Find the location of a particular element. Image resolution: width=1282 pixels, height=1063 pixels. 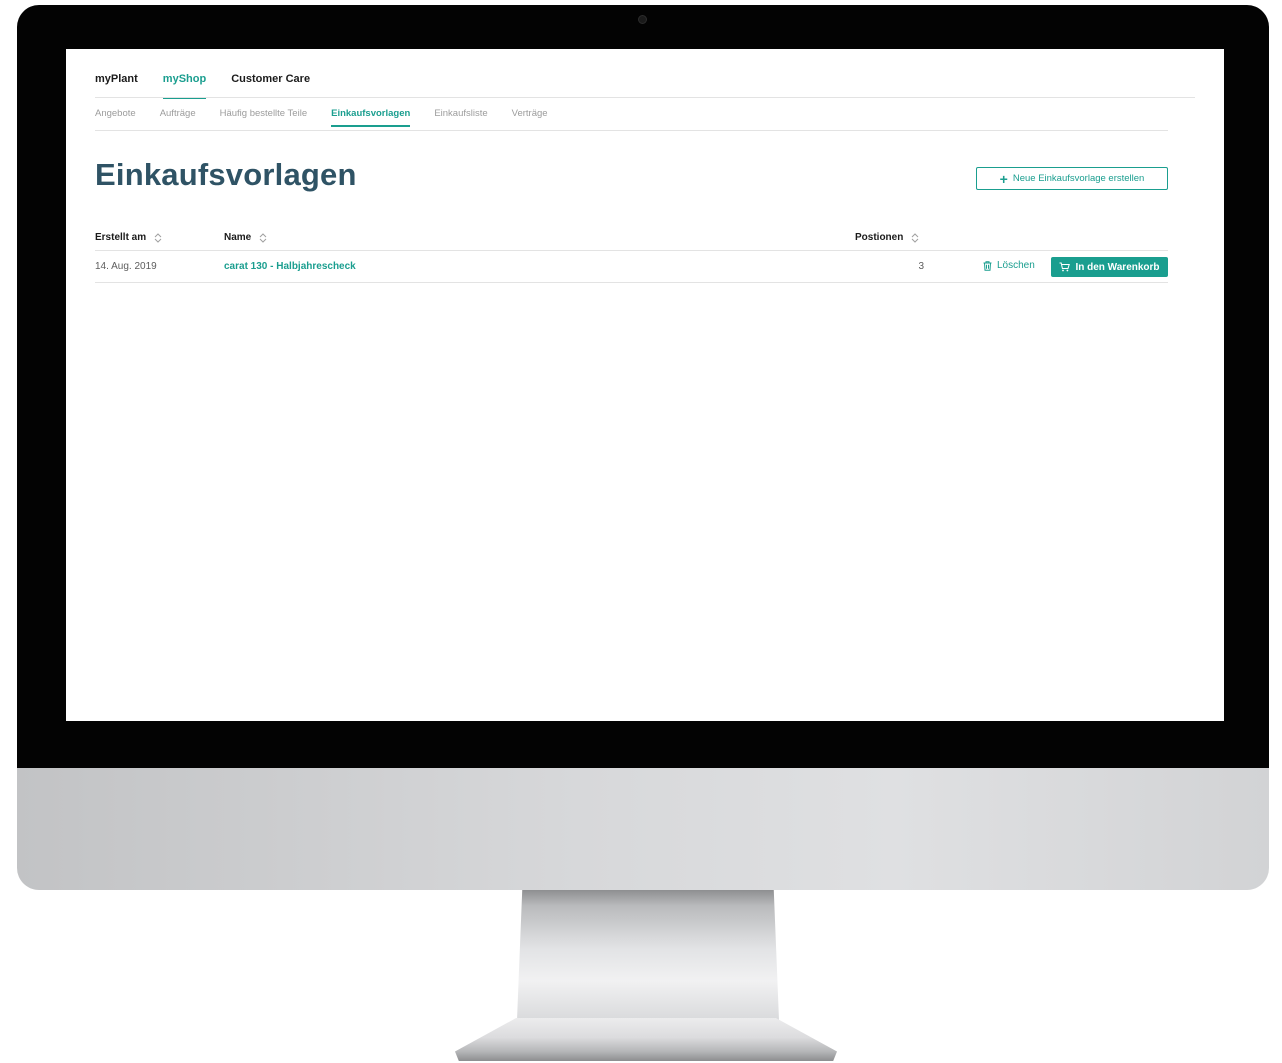

new-template-button-label: Neue Einkaufsvorlage erstellen is located at coordinates (1078, 178).